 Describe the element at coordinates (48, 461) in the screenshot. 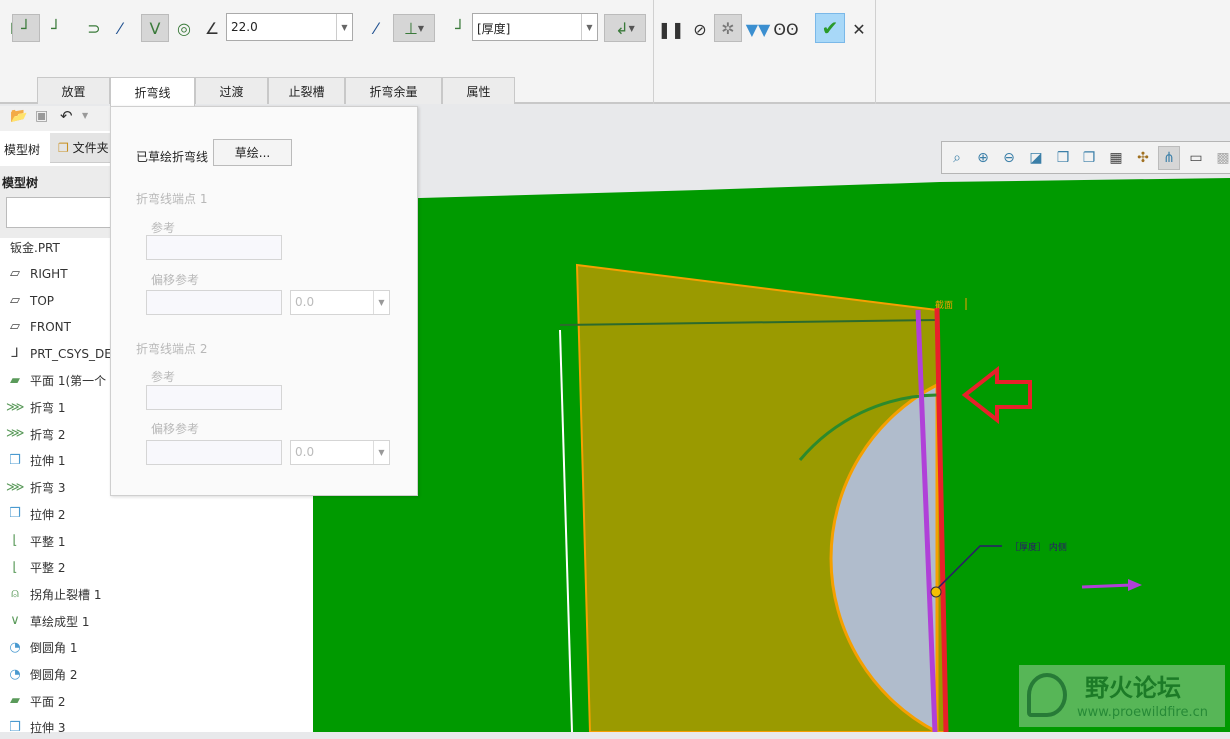

I see `tree-item-label: 拉伸 1` at that location.